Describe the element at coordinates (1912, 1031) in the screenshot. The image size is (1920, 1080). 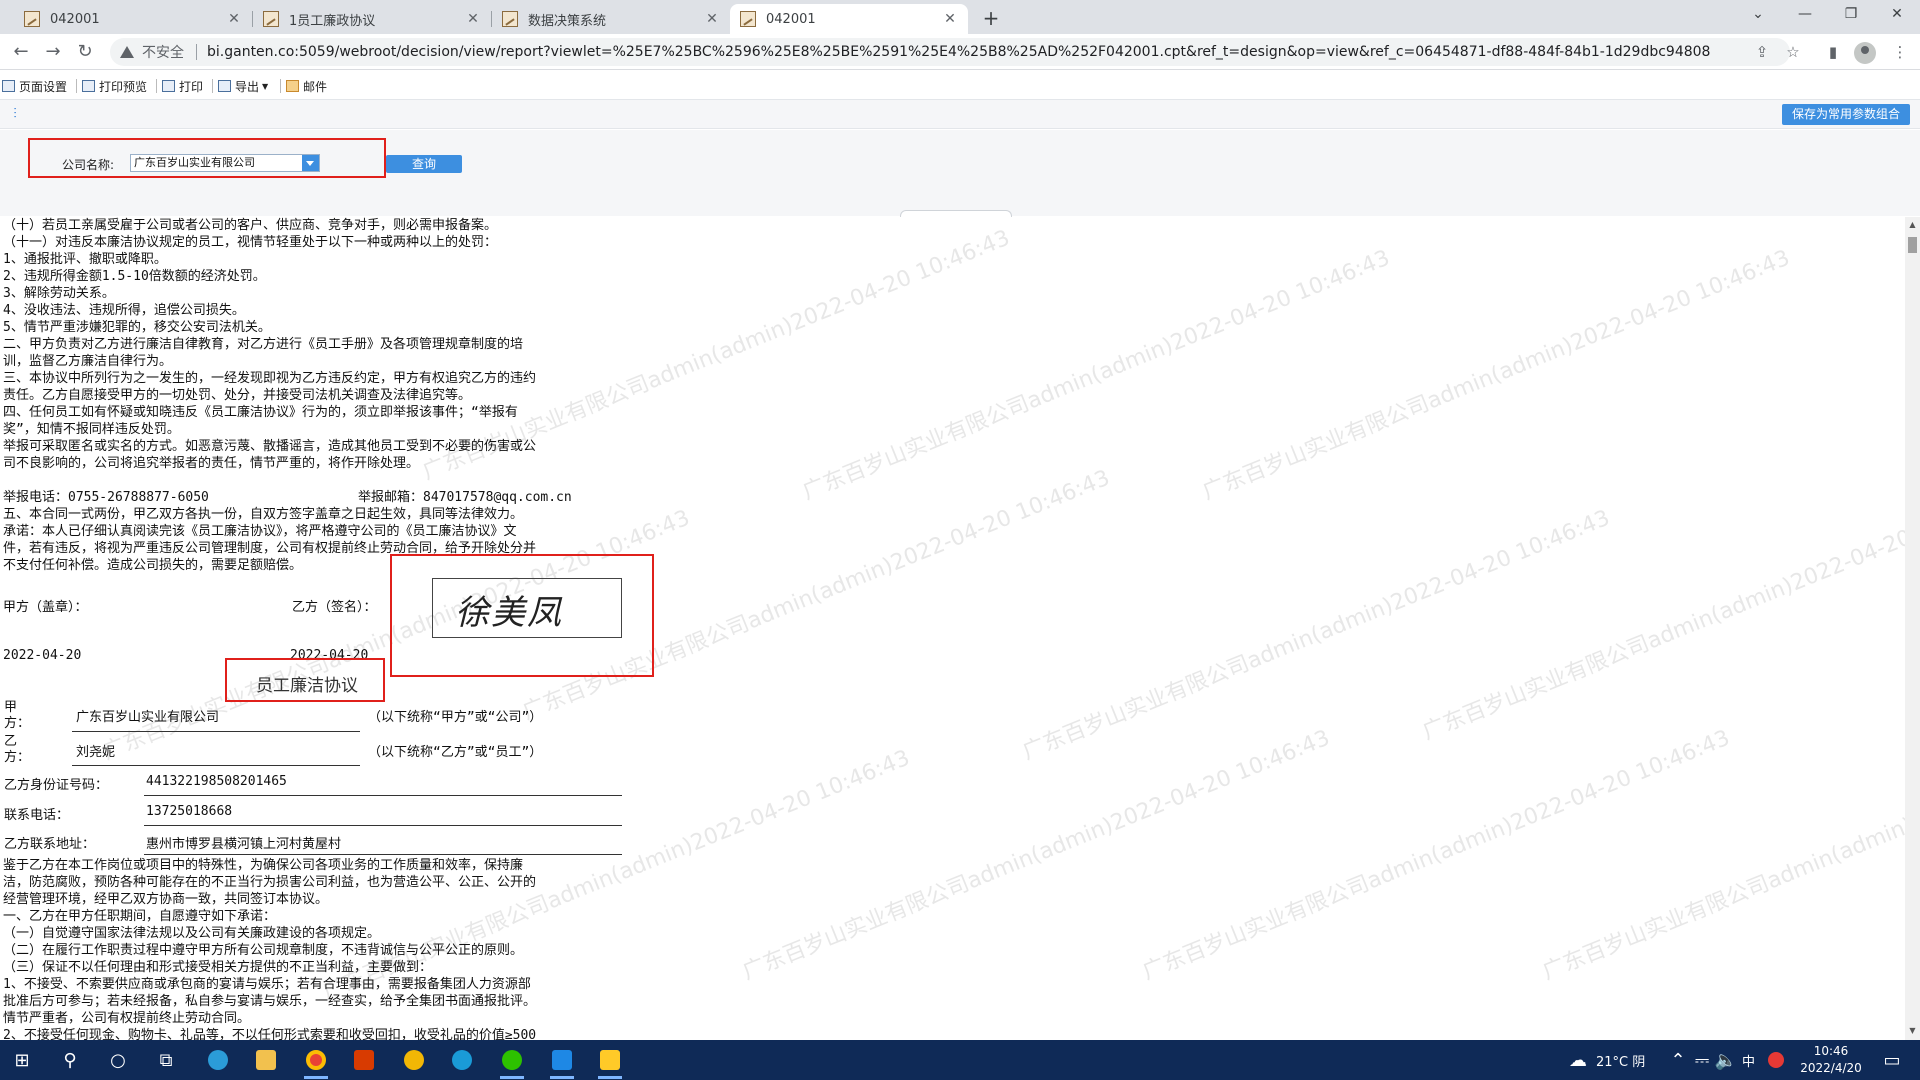
I see `scroll-down-icon: ▼` at that location.